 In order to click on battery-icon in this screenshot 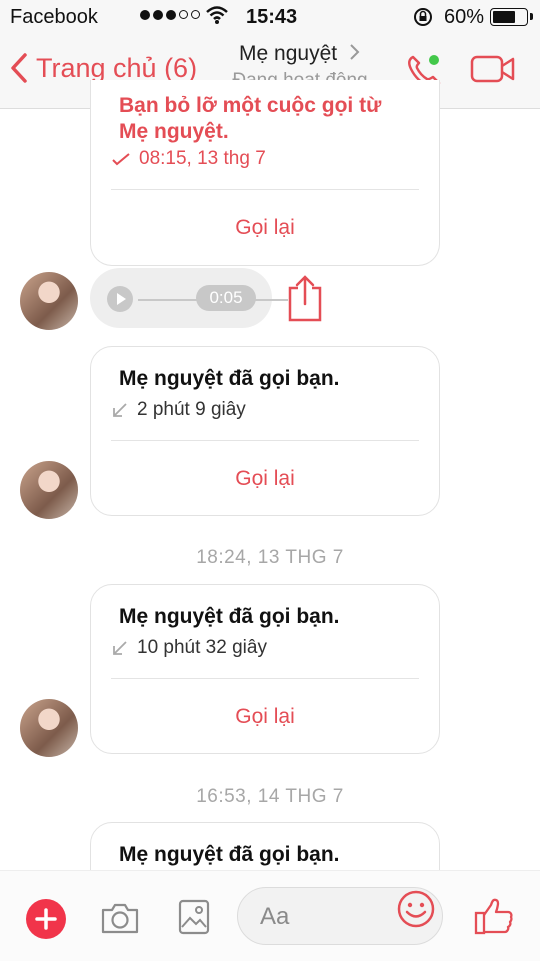, I will do `click(511, 17)`.